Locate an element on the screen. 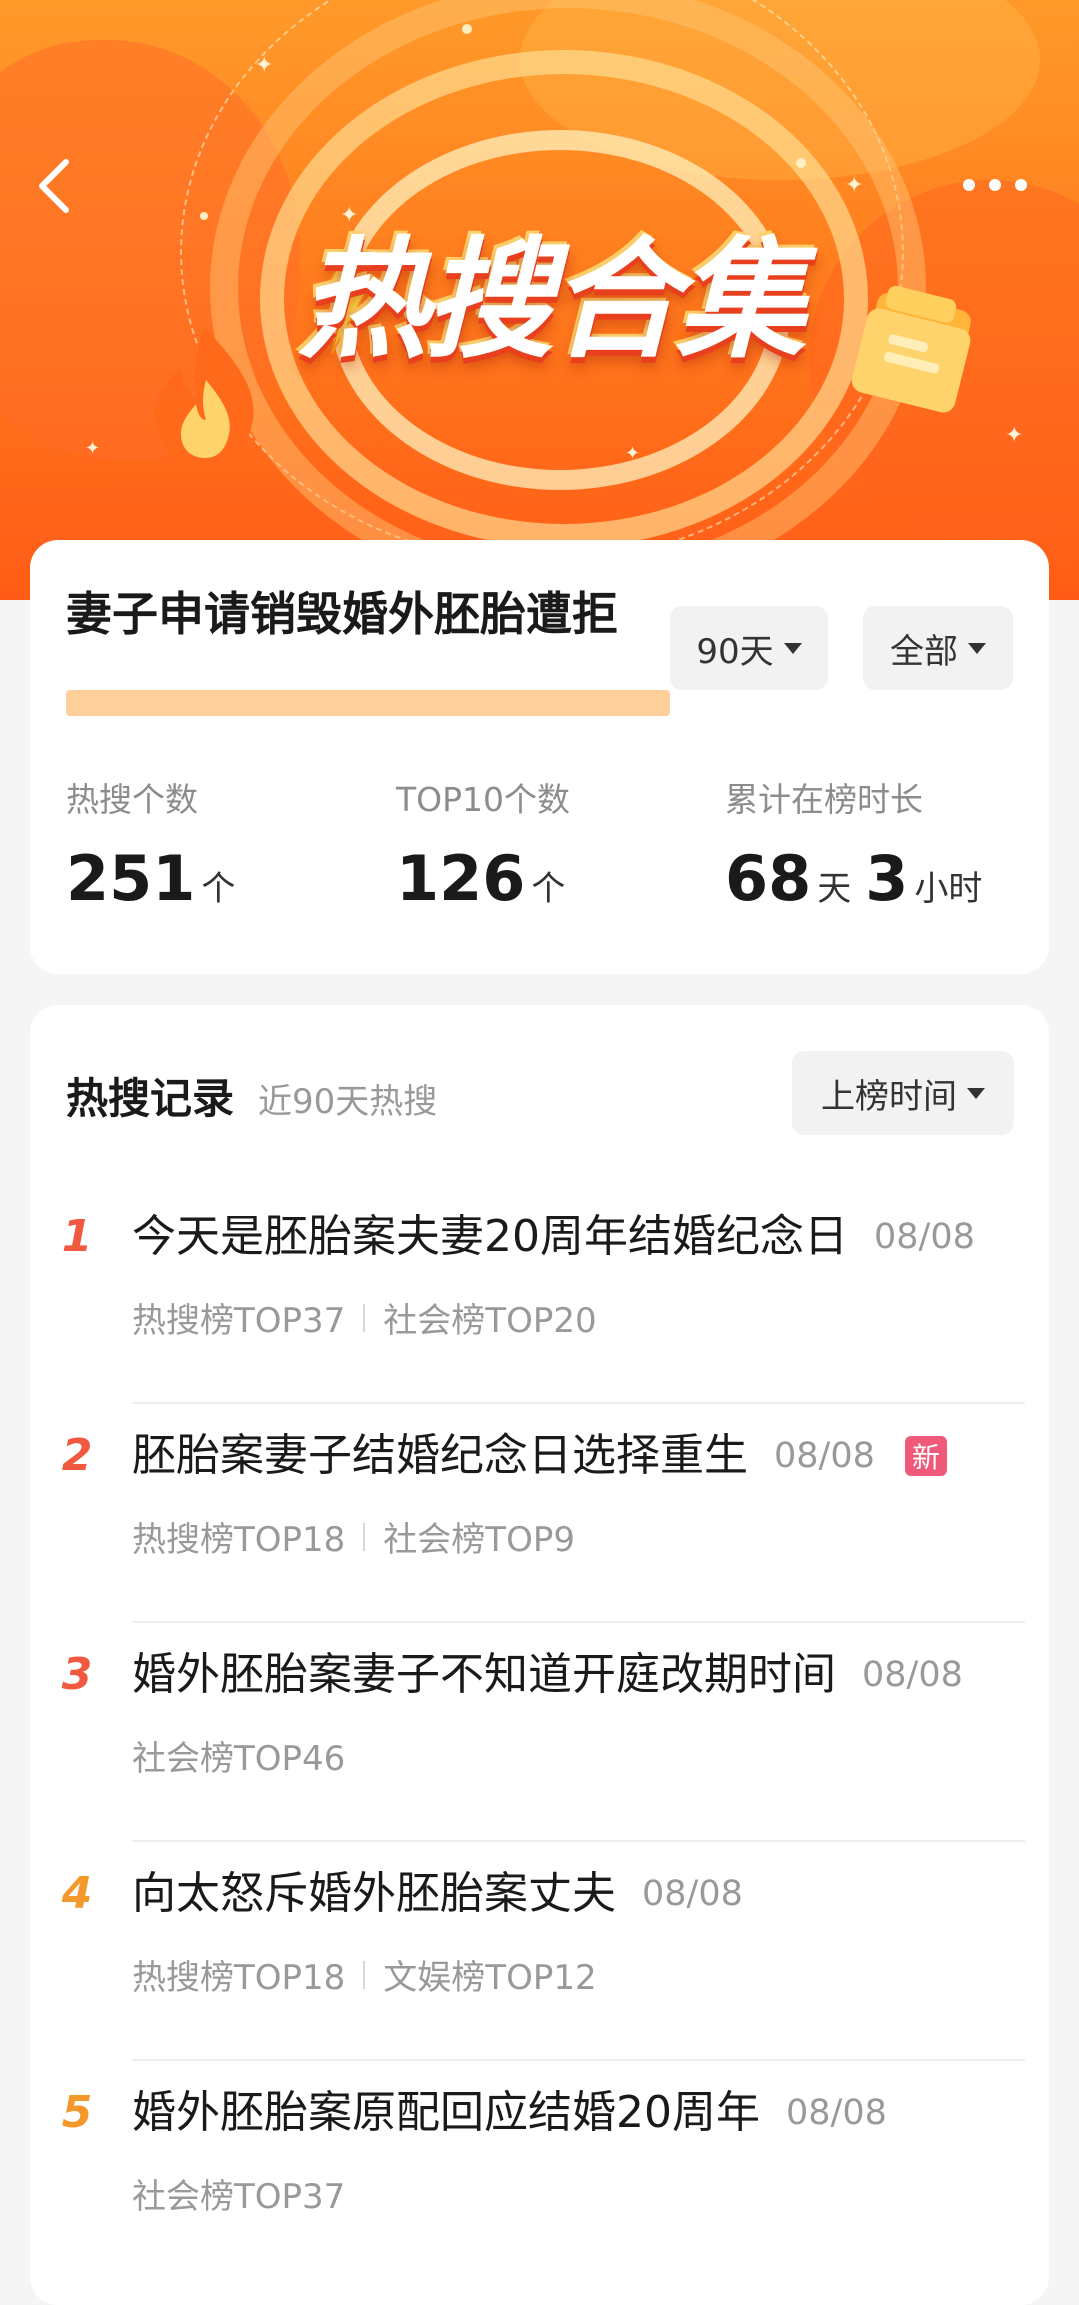 Image resolution: width=1079 pixels, height=2305 pixels. stat-top10-count: TOP10个数 126 个 is located at coordinates (487, 851).